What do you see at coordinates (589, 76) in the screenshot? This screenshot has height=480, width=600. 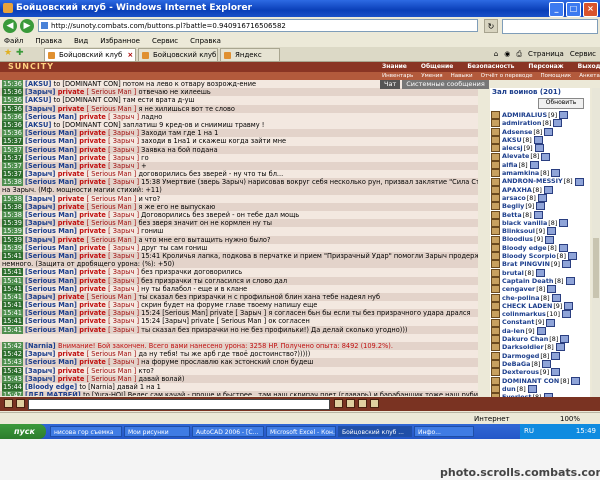 I see `subnav-profile: Анкета` at bounding box center [589, 76].